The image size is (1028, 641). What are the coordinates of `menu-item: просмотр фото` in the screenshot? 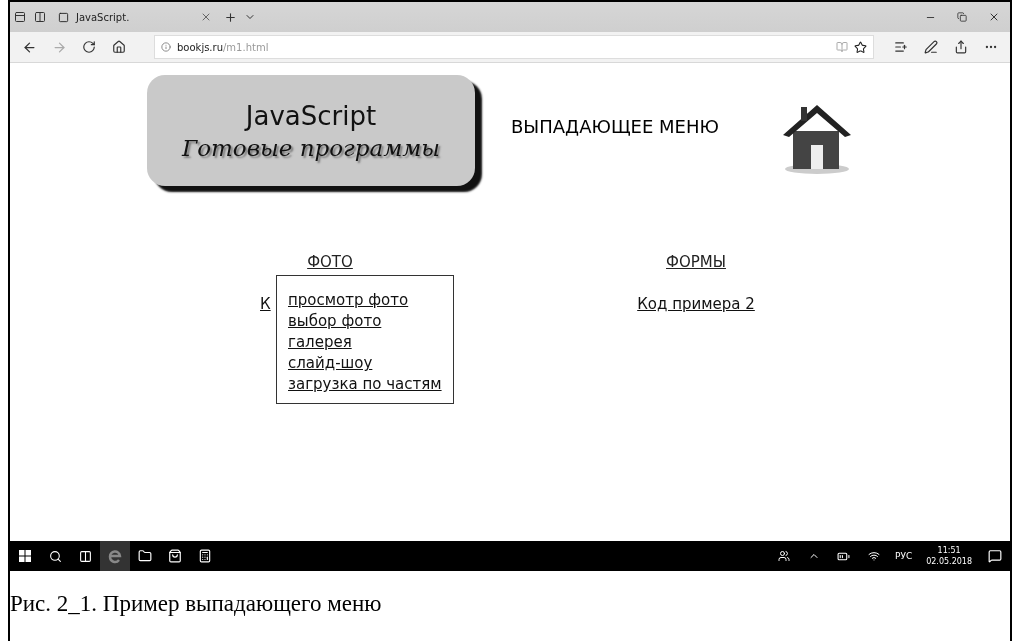 It's located at (365, 300).